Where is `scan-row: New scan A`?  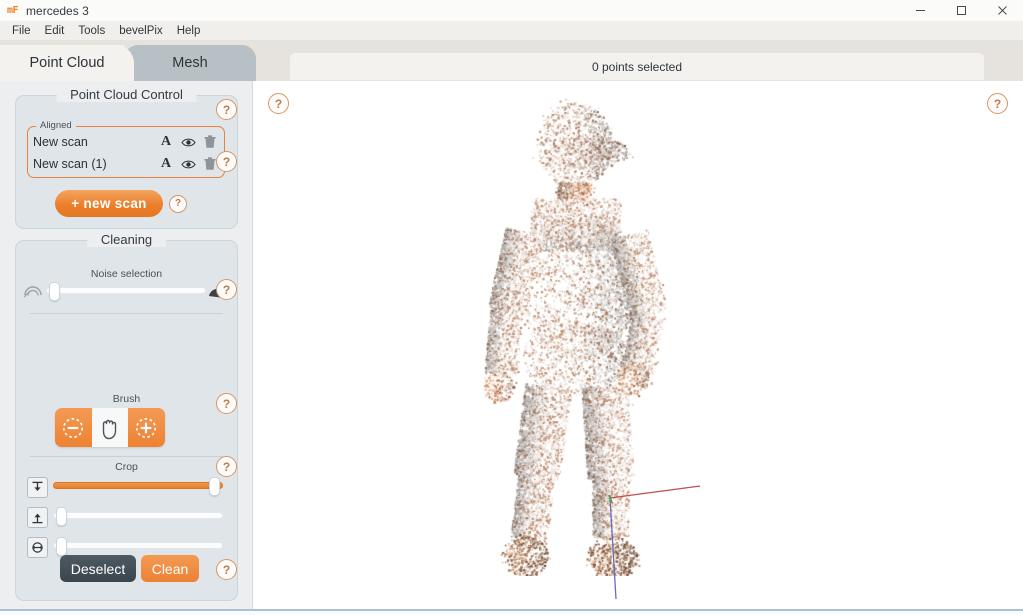 scan-row: New scan A is located at coordinates (127, 142).